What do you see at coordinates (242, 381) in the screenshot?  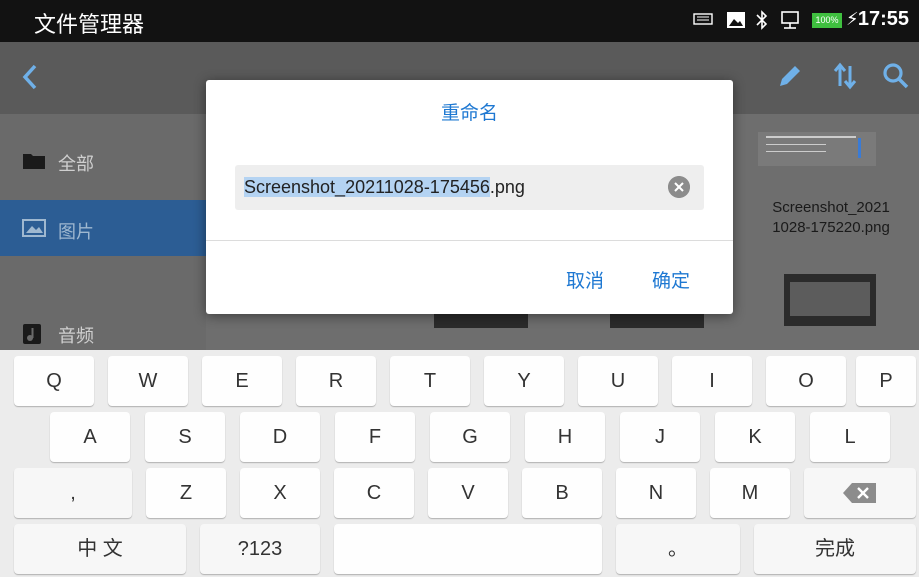 I see `key-e: E` at bounding box center [242, 381].